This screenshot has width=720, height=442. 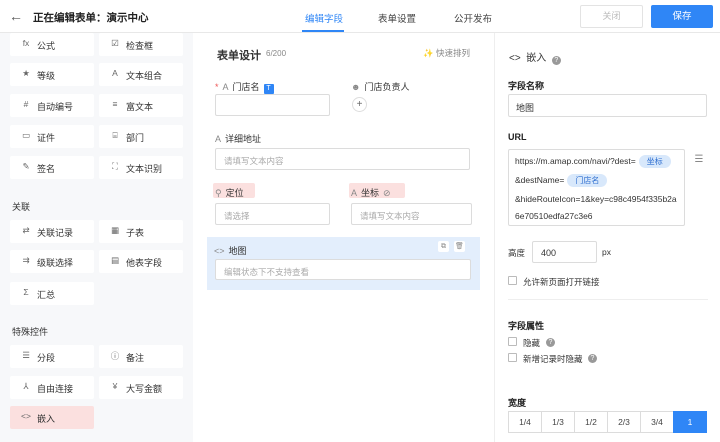 I want to click on control-rich-text: ≡ 富文本, so click(x=141, y=105).